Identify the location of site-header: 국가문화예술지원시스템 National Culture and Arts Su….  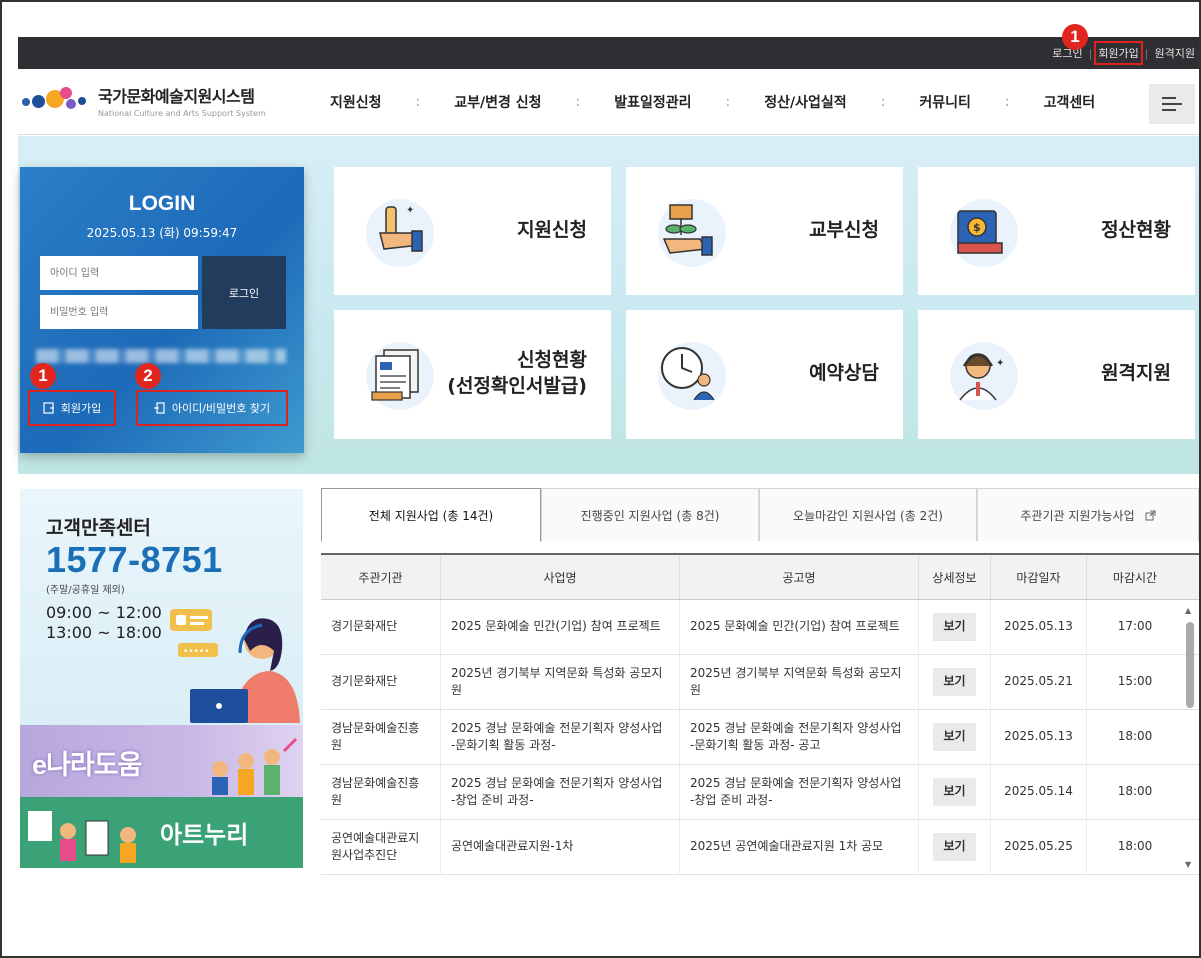
(608, 102).